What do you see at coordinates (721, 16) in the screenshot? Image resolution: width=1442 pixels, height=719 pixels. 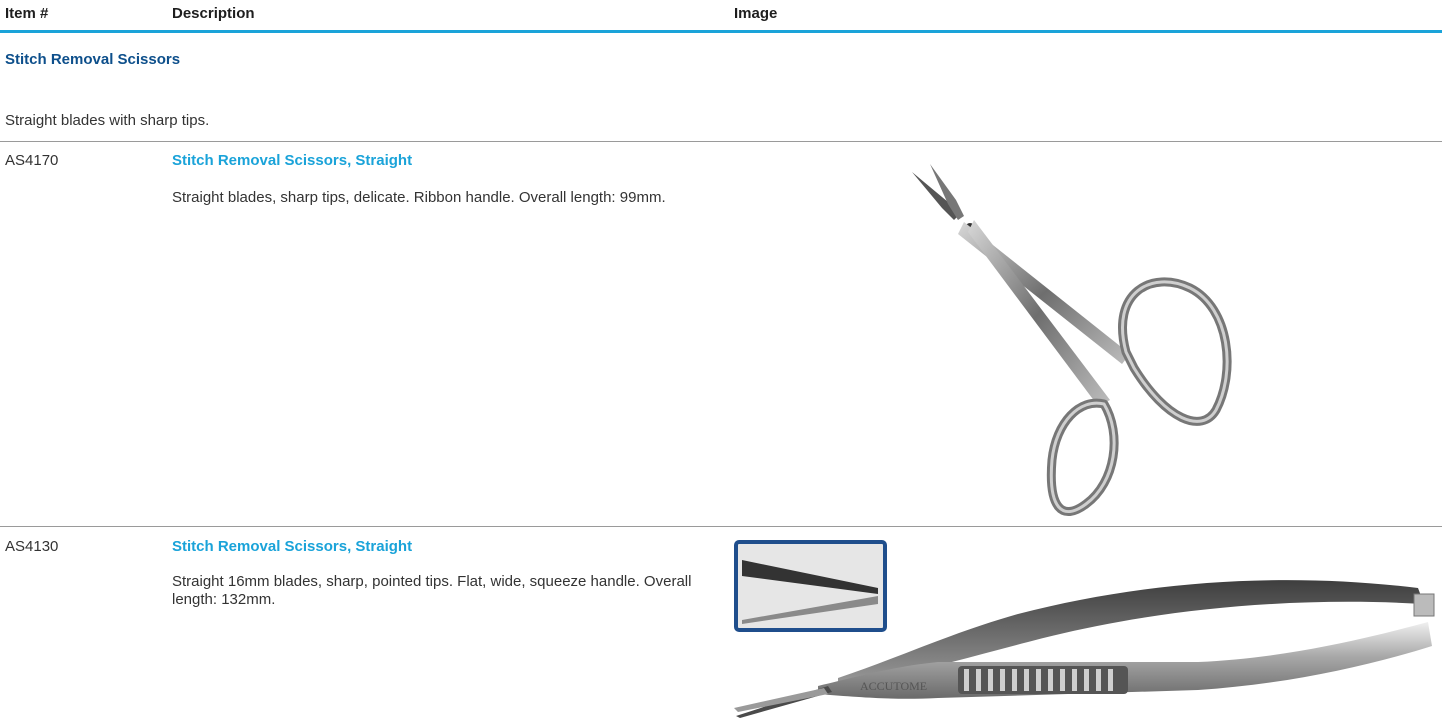 I see `table-header: Item # Description Image` at bounding box center [721, 16].